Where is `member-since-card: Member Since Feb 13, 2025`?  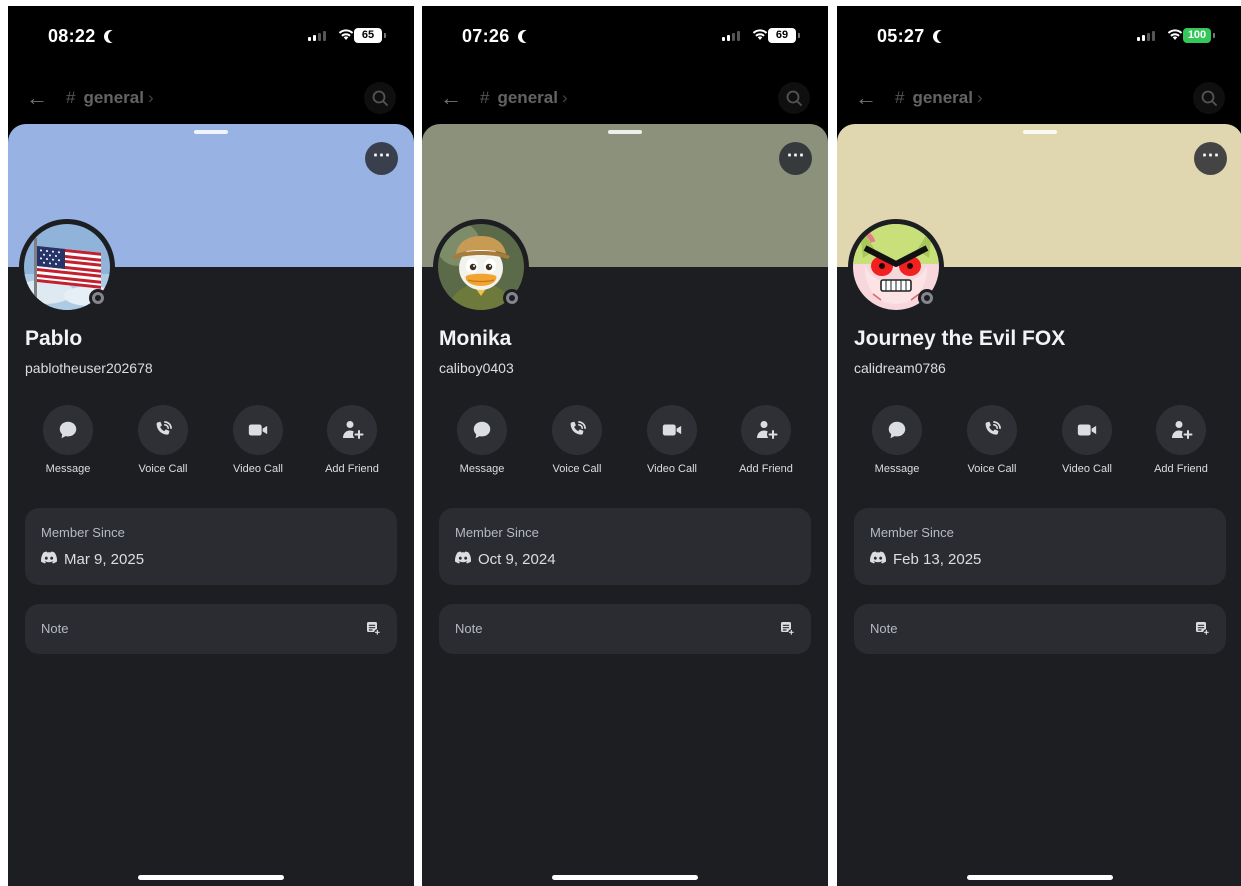 member-since-card: Member Since Feb 13, 2025 is located at coordinates (1040, 546).